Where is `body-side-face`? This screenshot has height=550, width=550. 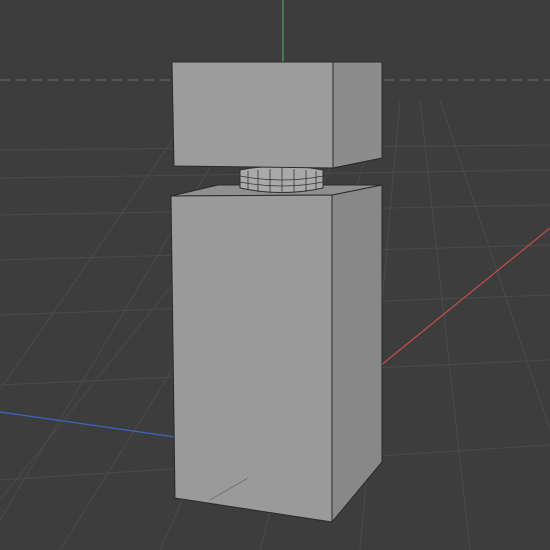
body-side-face is located at coordinates (357, 354).